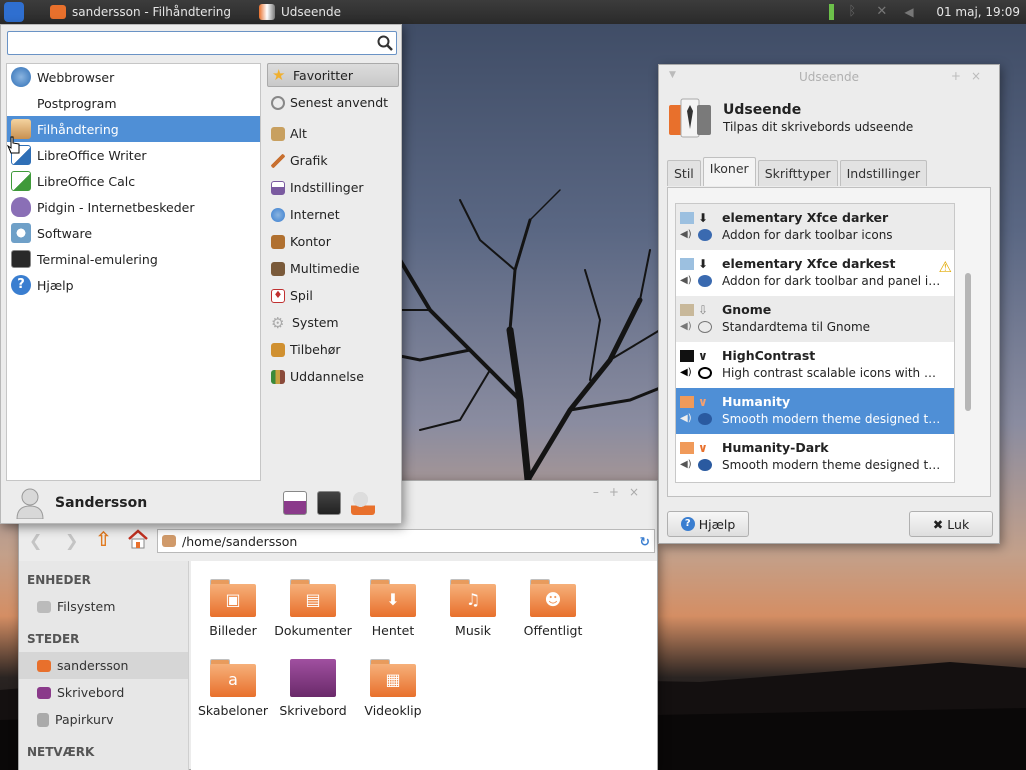 The height and width of the screenshot is (770, 1026). What do you see at coordinates (101, 503) in the screenshot?
I see `menu-username: Sandersson` at bounding box center [101, 503].